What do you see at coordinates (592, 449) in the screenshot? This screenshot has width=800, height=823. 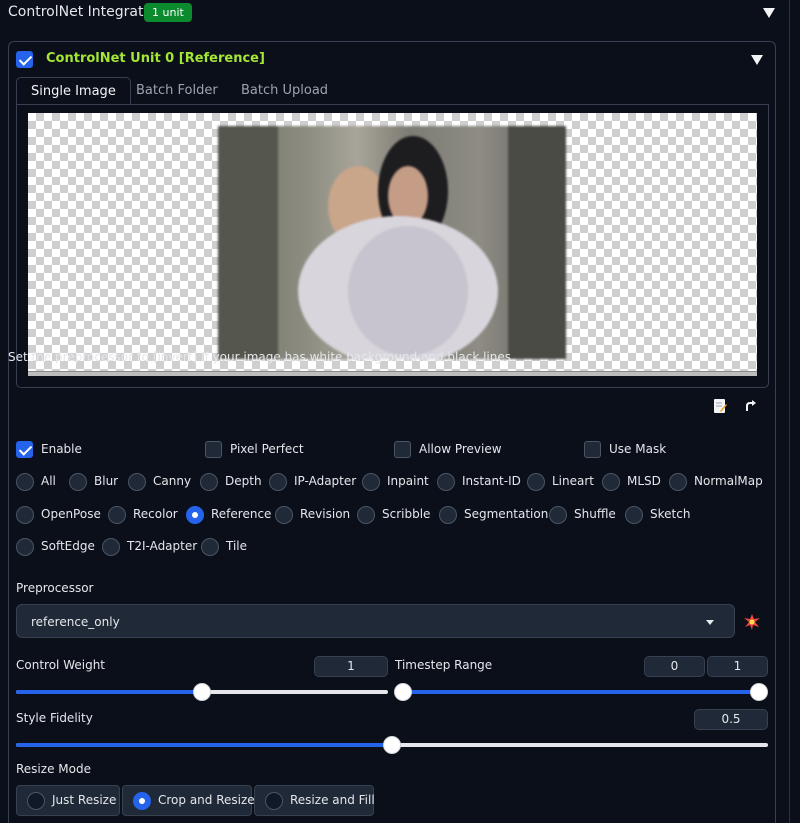 I see `use-mask-check` at bounding box center [592, 449].